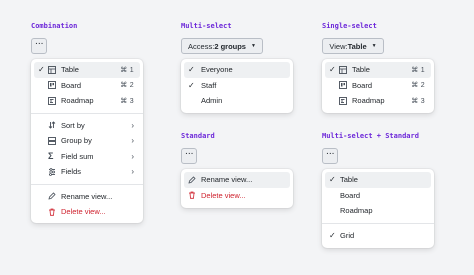 This screenshot has width=474, height=275. I want to click on multi-standard-menu: ✓ Table Board Roadmap ✓ Grid, so click(378, 208).